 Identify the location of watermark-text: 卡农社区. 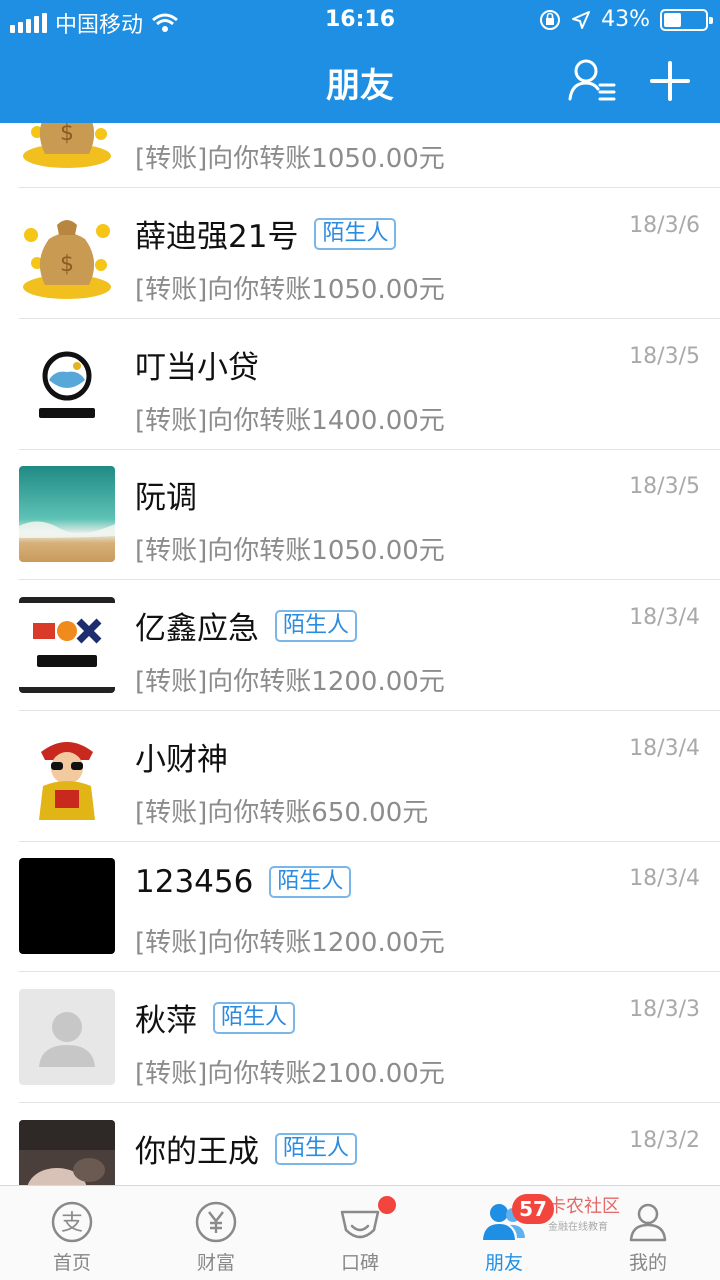
(584, 1206).